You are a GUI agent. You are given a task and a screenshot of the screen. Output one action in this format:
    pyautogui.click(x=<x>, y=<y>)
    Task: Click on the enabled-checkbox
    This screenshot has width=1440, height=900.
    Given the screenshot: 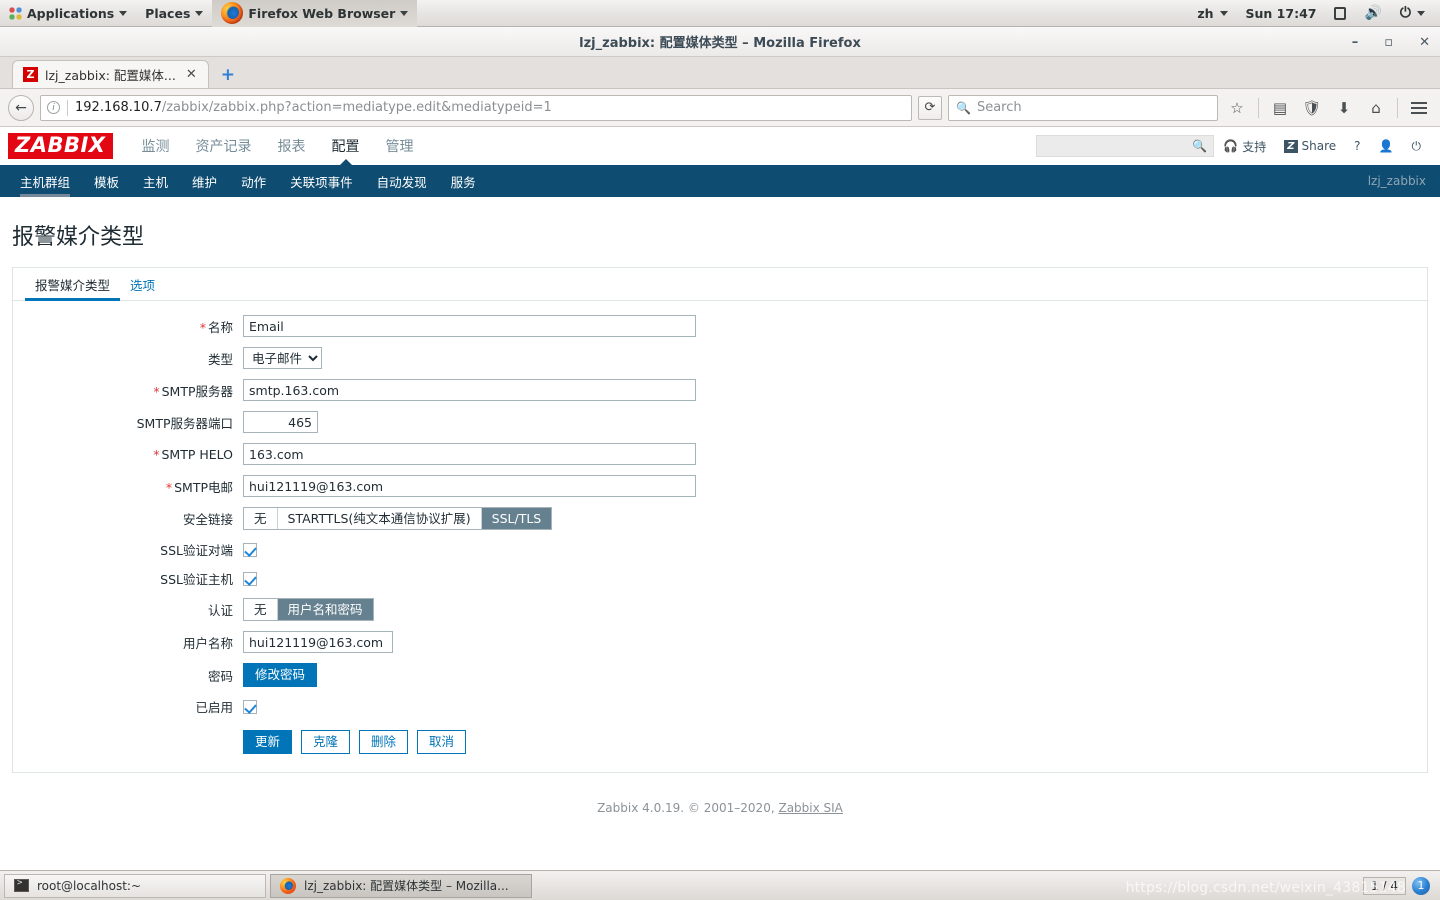 What is the action you would take?
    pyautogui.click(x=250, y=706)
    